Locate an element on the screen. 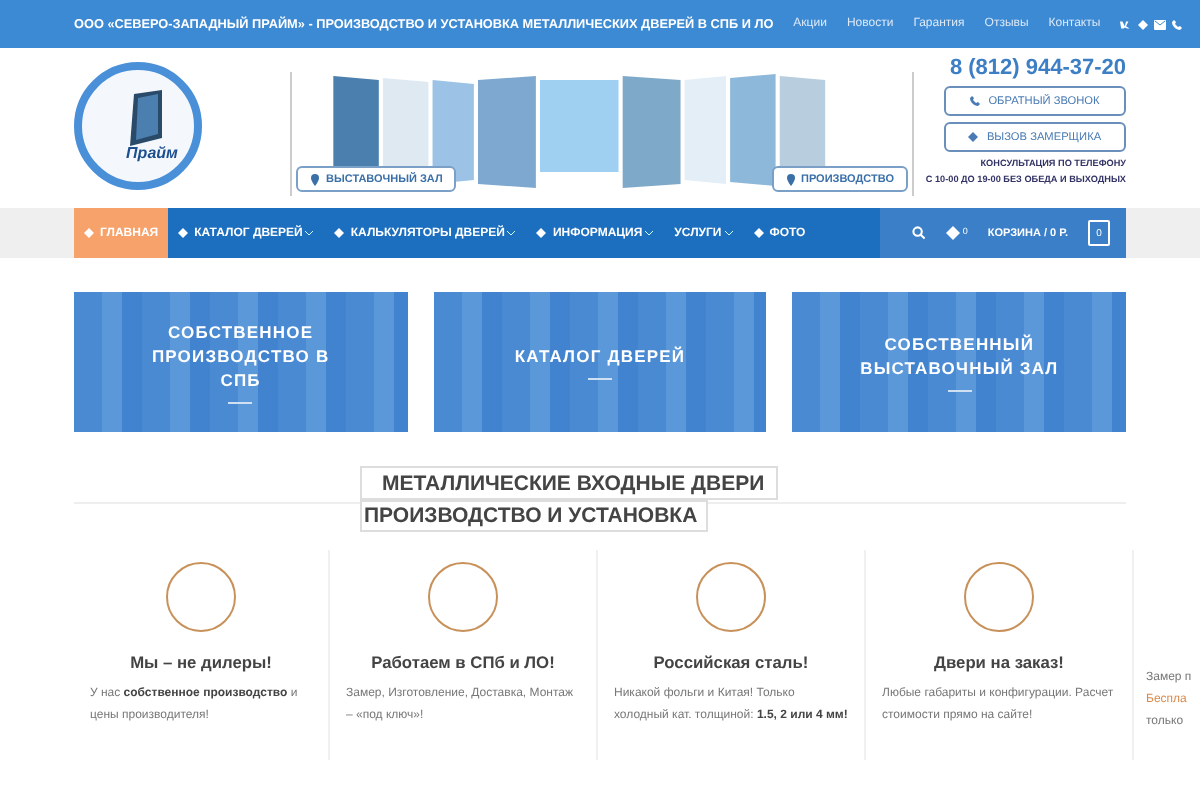  feature-title: Двери на заказ! is located at coordinates (999, 662).